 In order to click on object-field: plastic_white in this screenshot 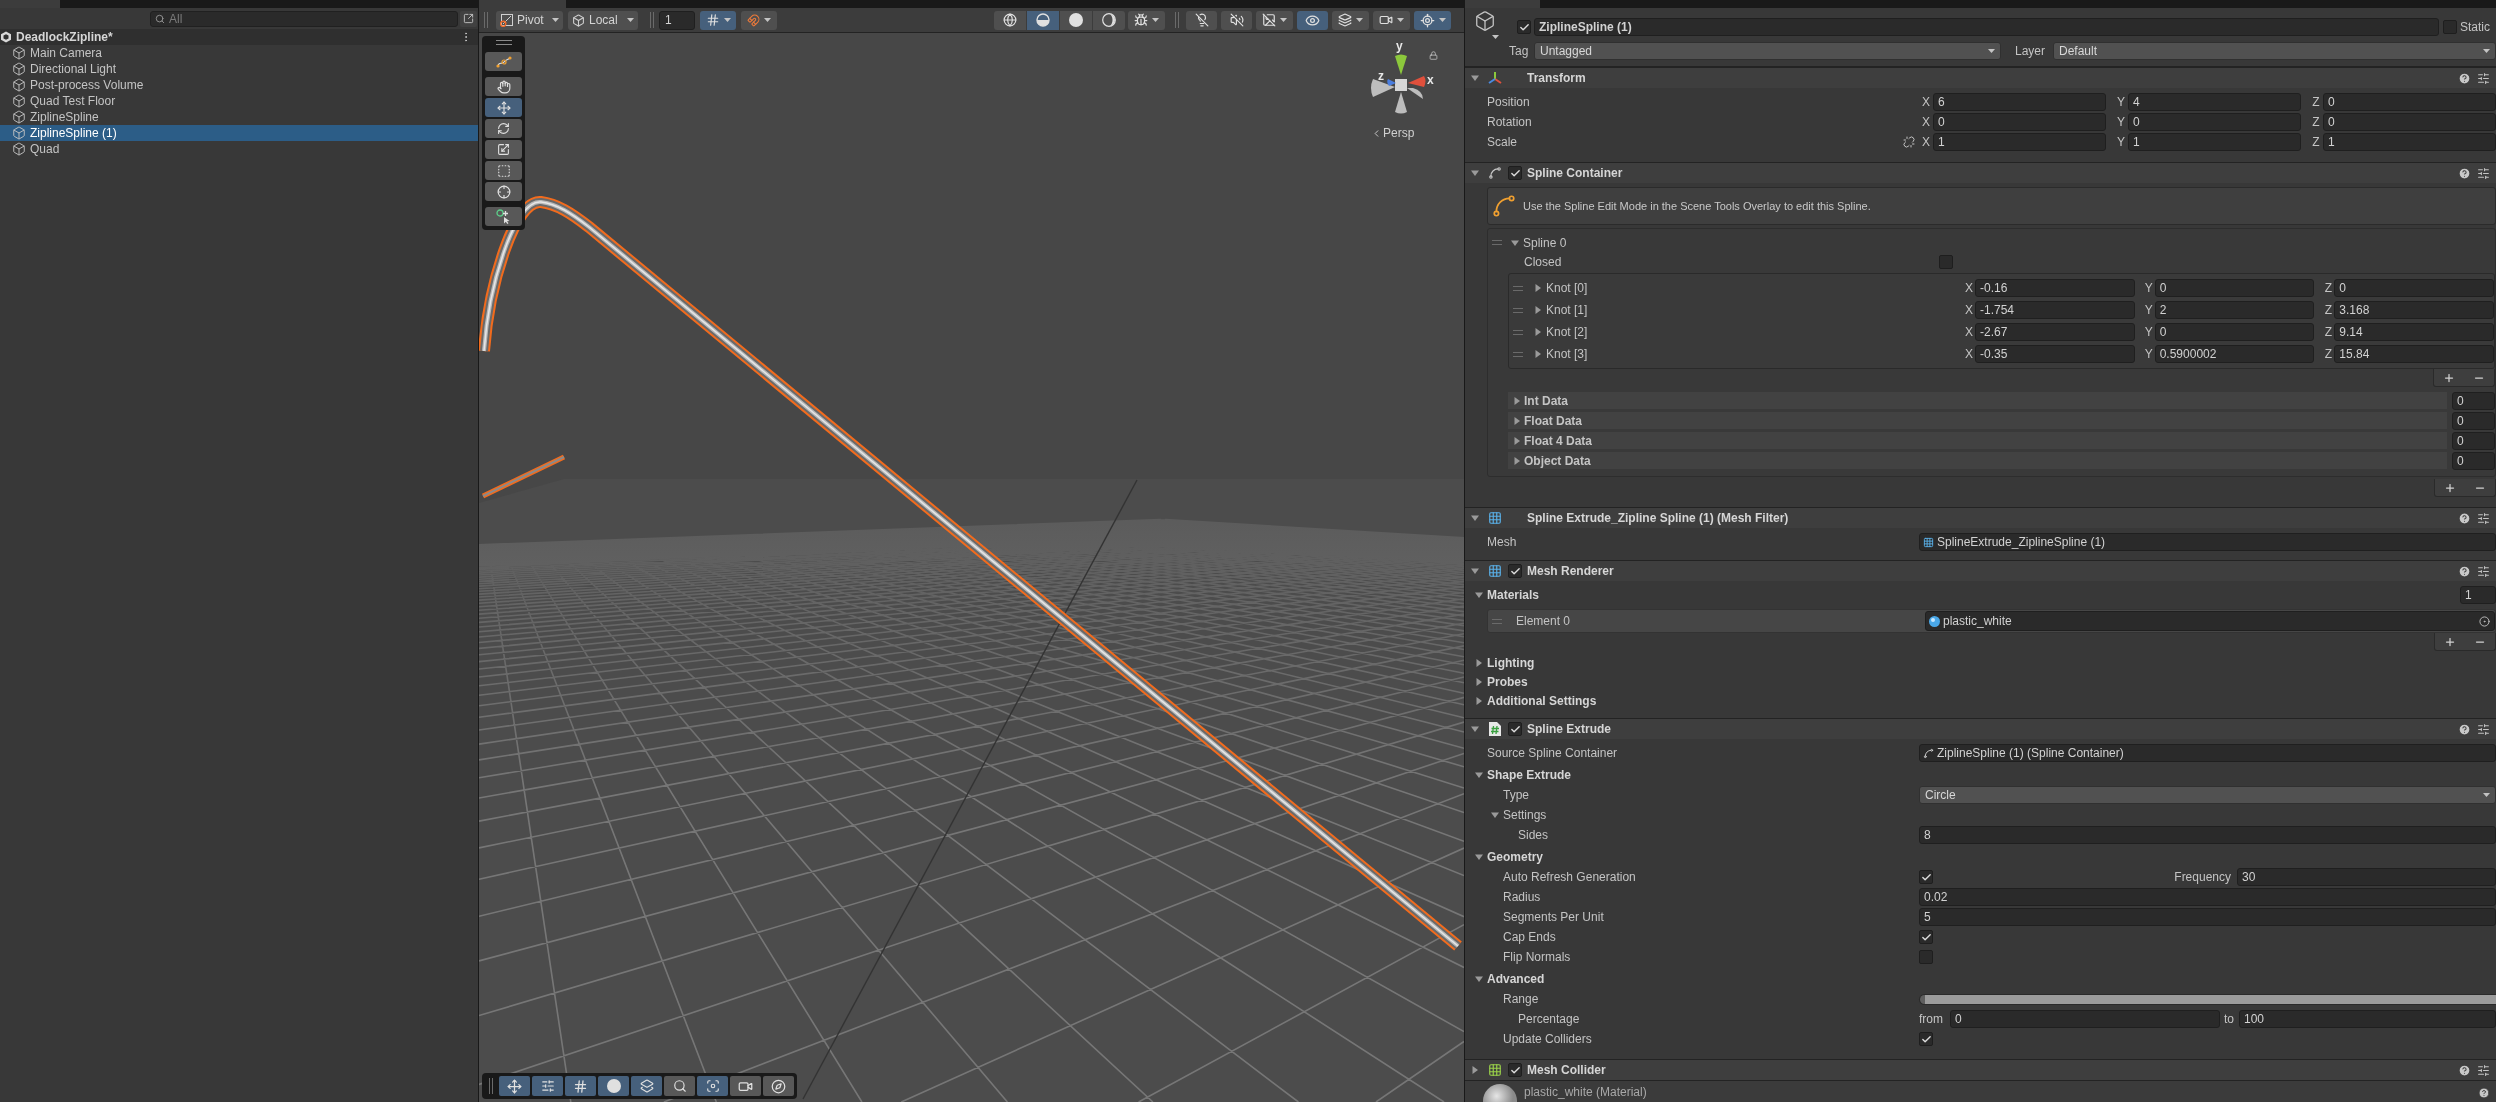, I will do `click(2210, 621)`.